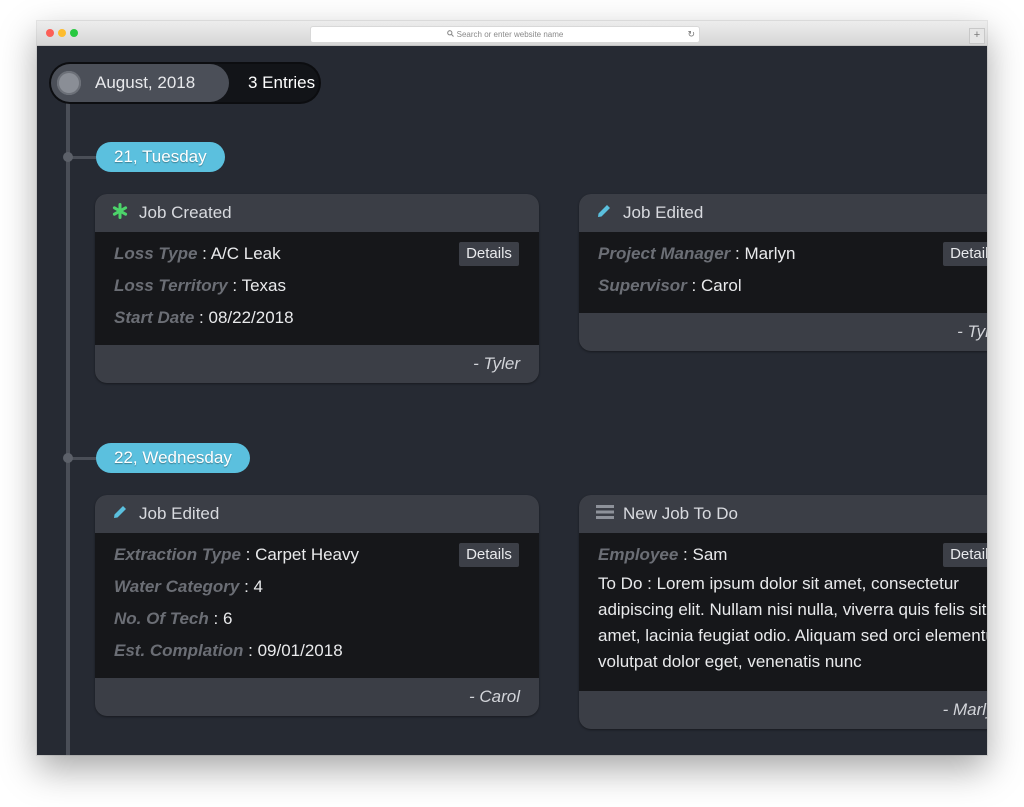 Image resolution: width=1024 pixels, height=807 pixels. Describe the element at coordinates (680, 513) in the screenshot. I see `card-title: New Job To Do` at that location.